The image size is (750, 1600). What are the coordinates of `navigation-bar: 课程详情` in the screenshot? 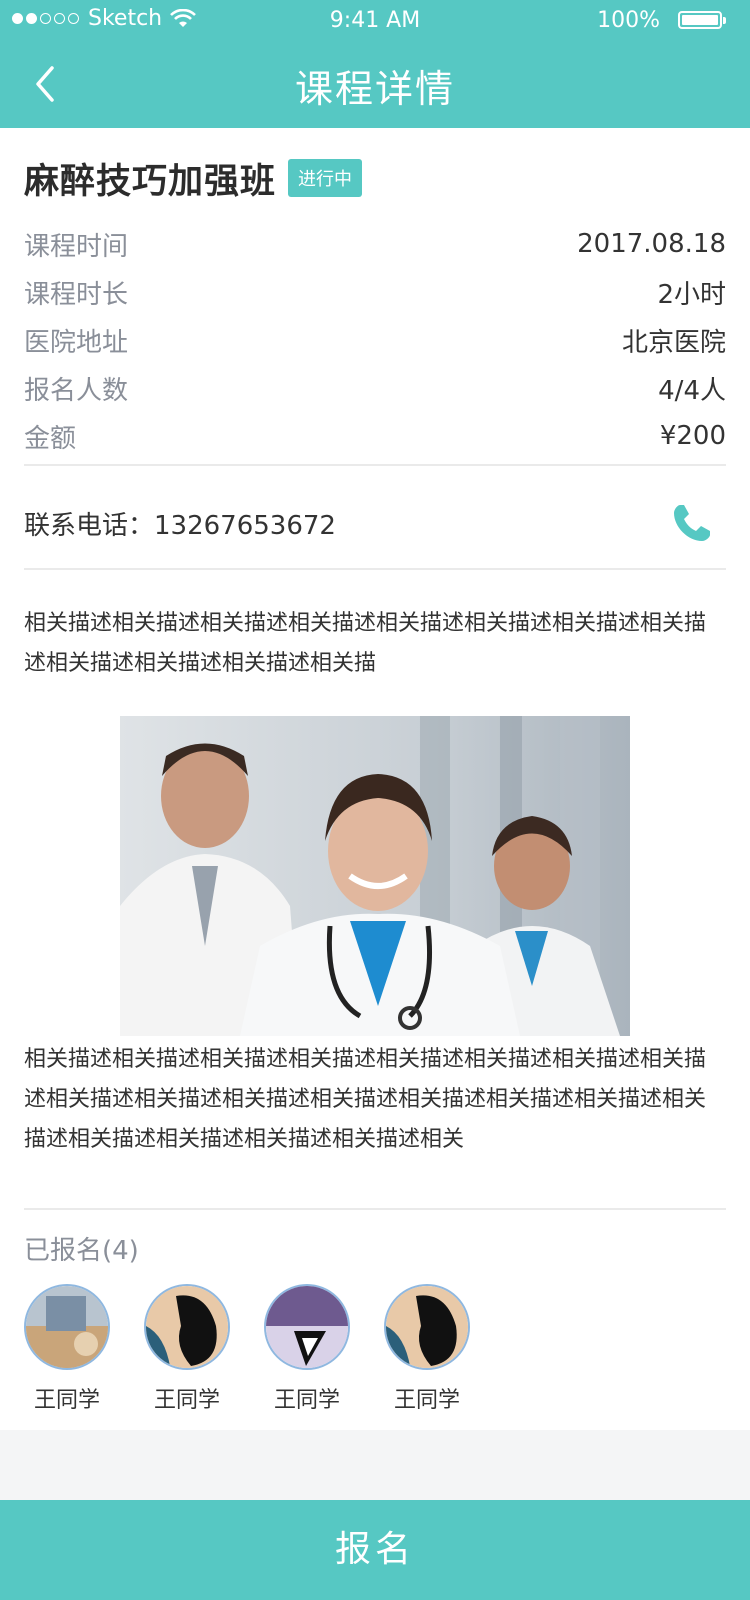 It's located at (375, 84).